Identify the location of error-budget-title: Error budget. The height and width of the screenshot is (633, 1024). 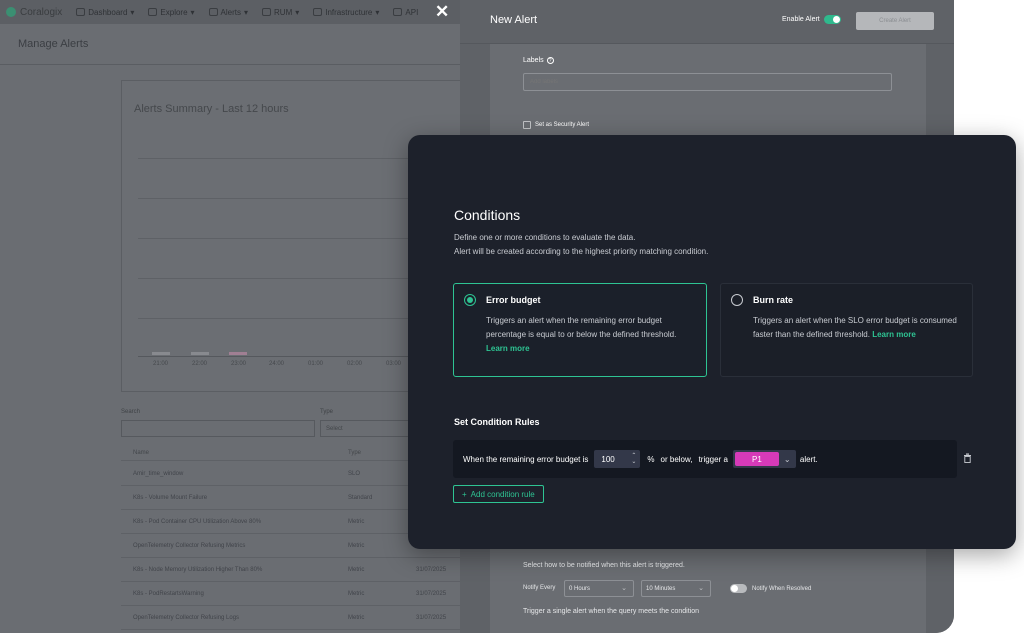
(513, 300).